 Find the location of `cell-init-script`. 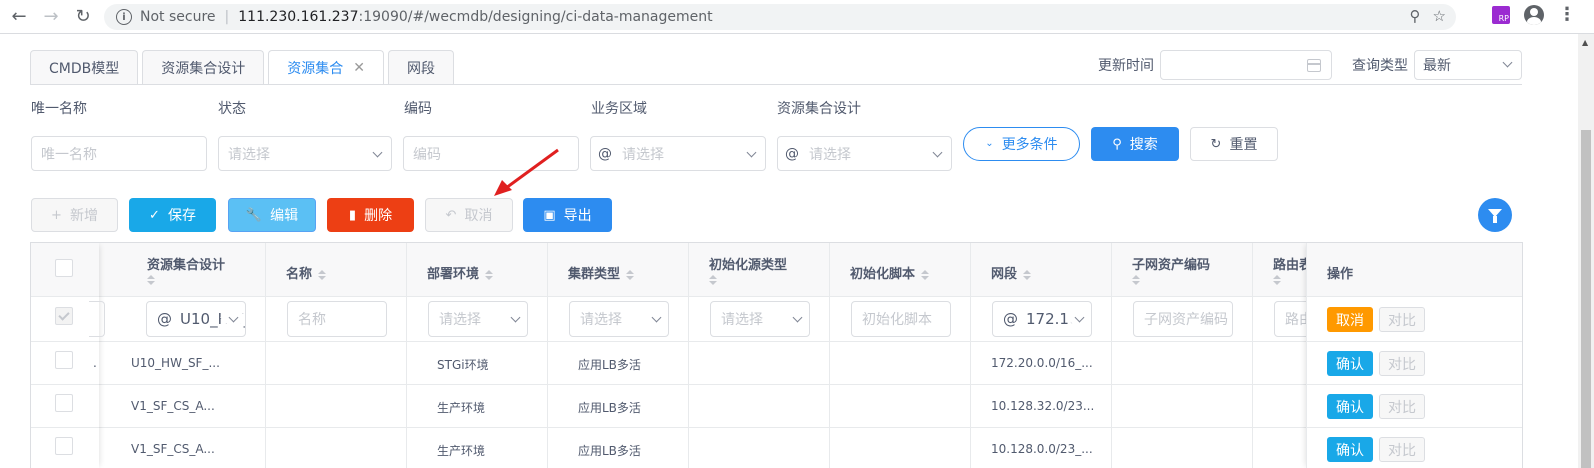

cell-init-script is located at coordinates (900, 363).